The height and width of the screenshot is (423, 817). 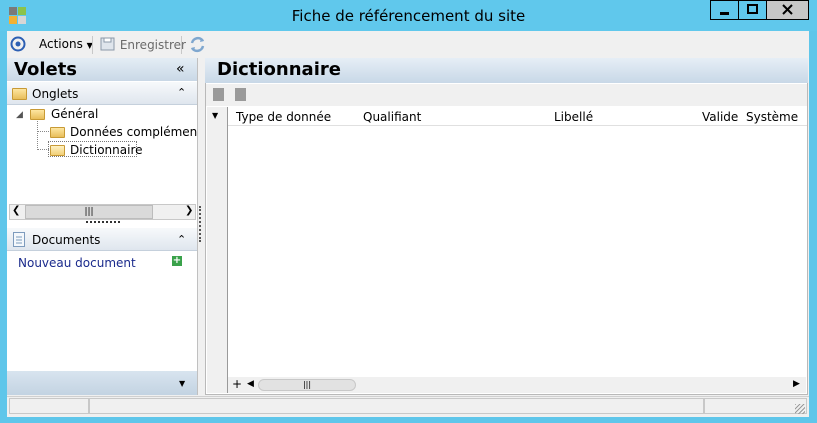 What do you see at coordinates (197, 46) in the screenshot?
I see `refresh-icon` at bounding box center [197, 46].